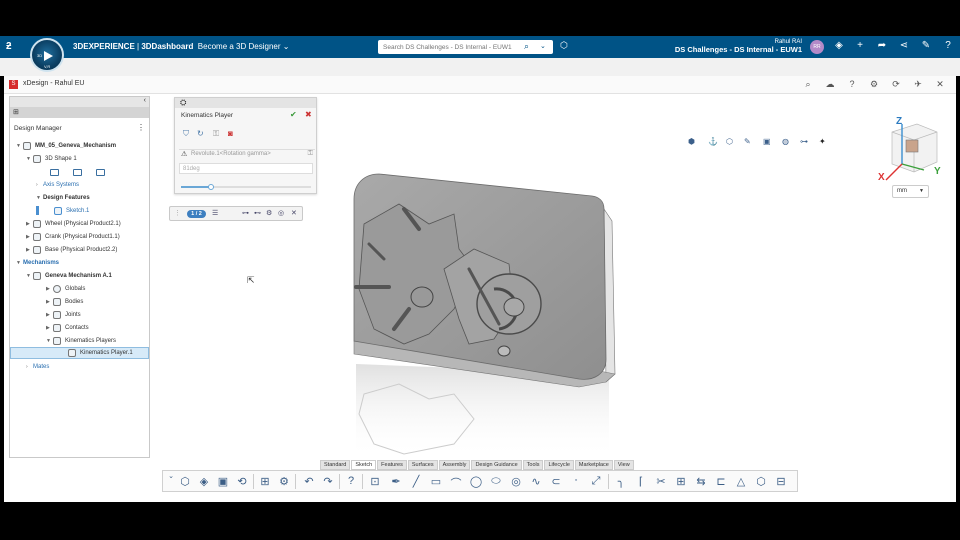 The image size is (960, 540). I want to click on slider-knob, so click(210, 187).